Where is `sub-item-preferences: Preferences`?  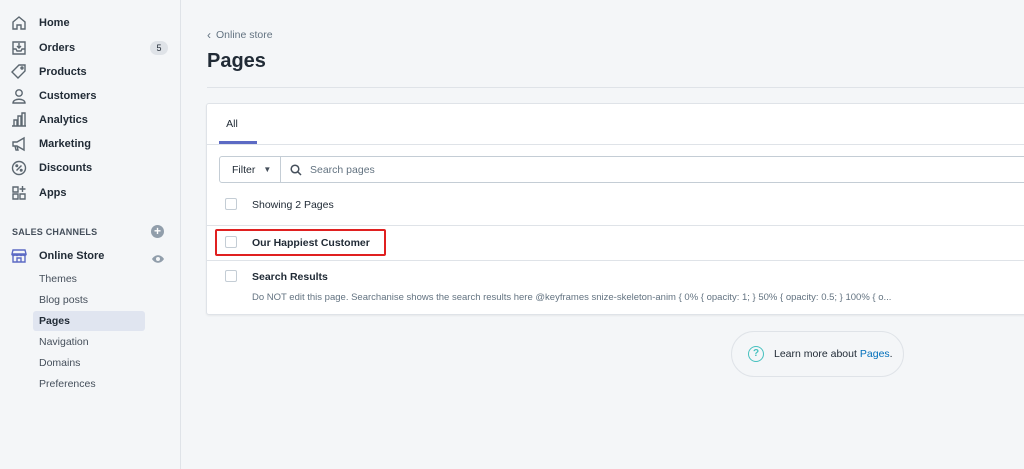
sub-item-preferences: Preferences is located at coordinates (89, 384).